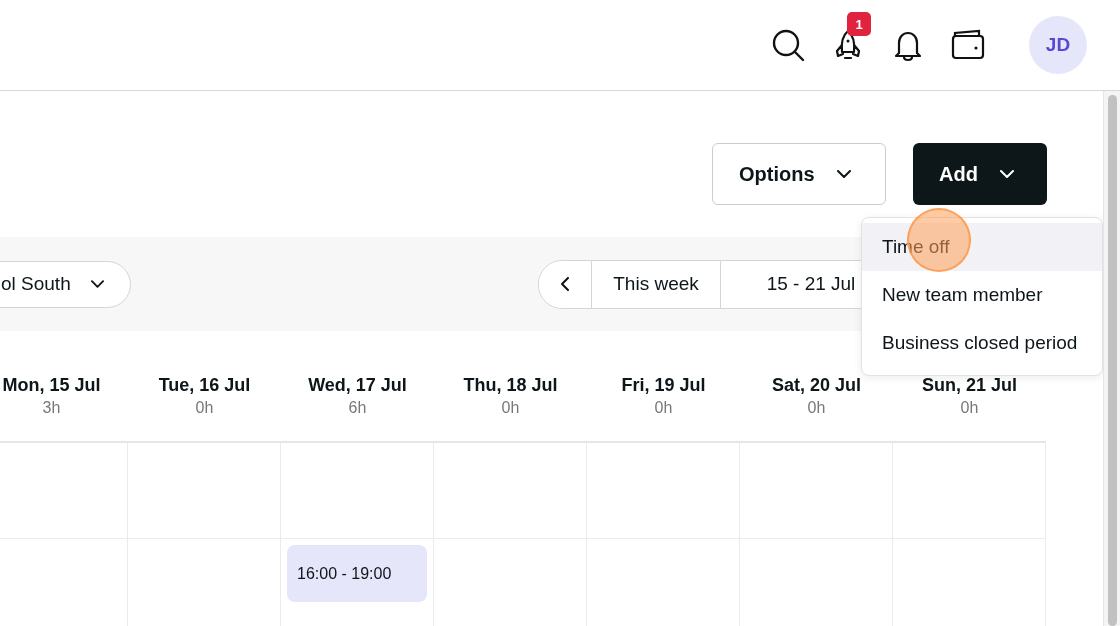  What do you see at coordinates (799, 174) in the screenshot?
I see `options-button: Options` at bounding box center [799, 174].